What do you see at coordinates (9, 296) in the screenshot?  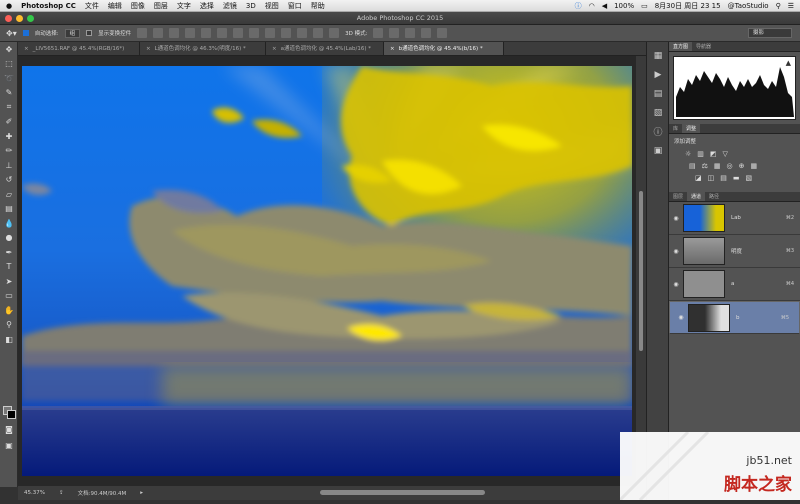 I see `shape-tool-icon: ▭` at bounding box center [9, 296].